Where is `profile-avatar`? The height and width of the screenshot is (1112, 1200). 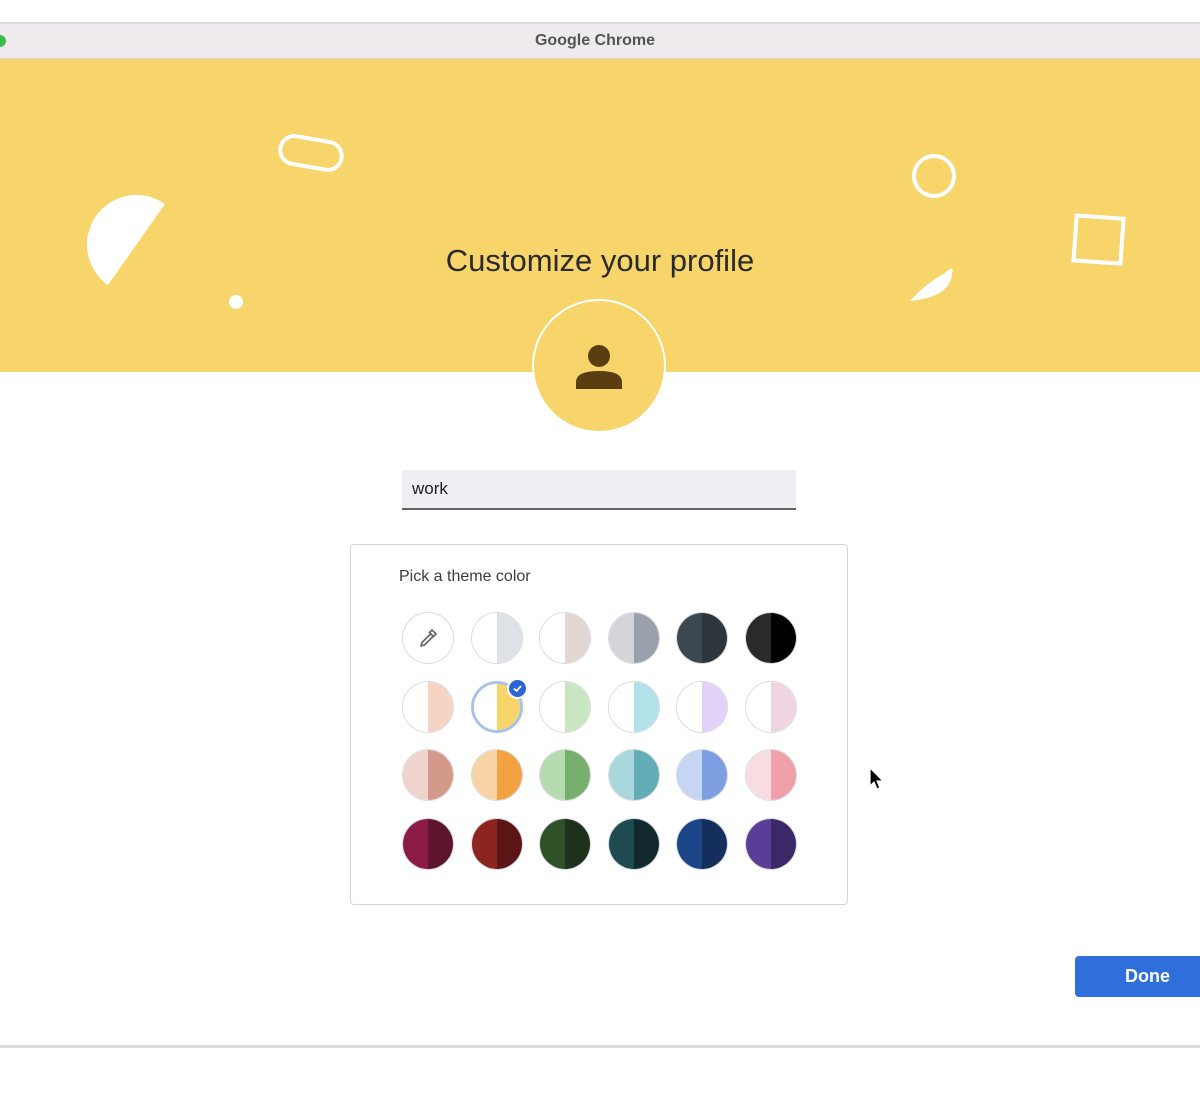
profile-avatar is located at coordinates (599, 366).